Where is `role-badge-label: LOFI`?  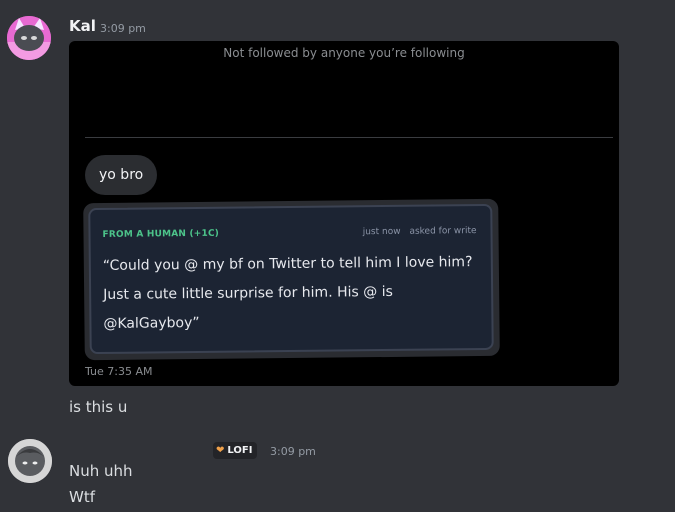
role-badge-label: LOFI is located at coordinates (240, 450).